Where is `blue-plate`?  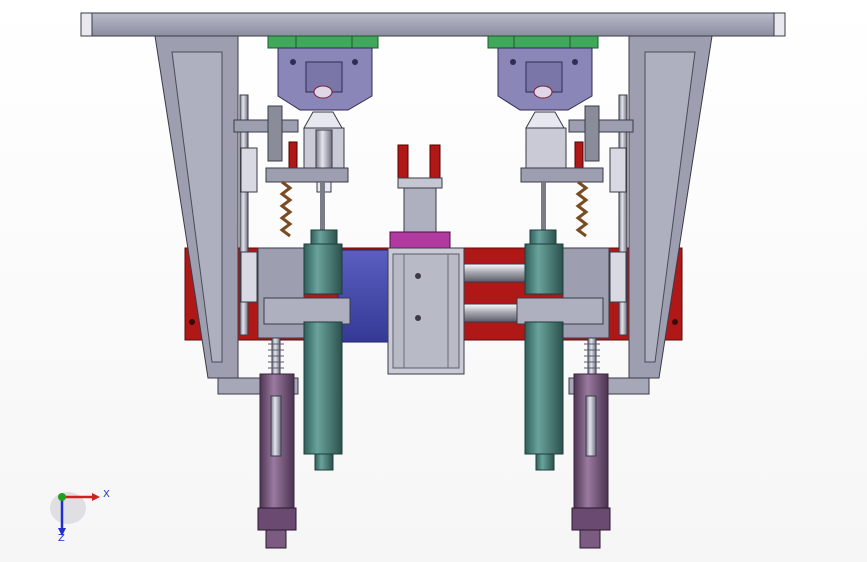 blue-plate is located at coordinates (364, 296).